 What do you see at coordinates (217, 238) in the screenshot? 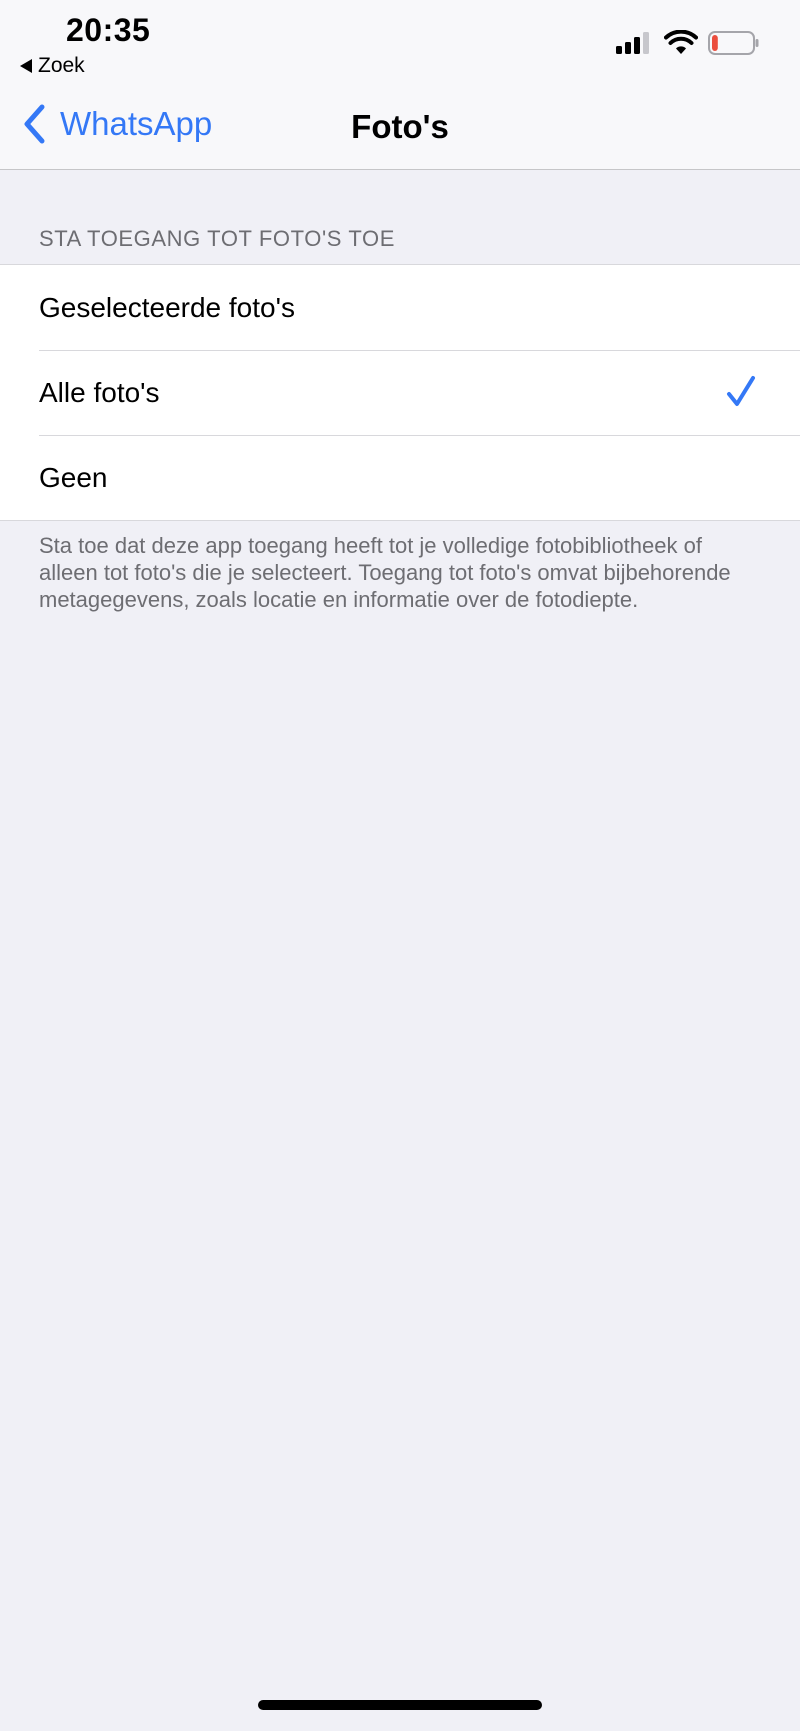
I see `section-header: STA TOEGANG TOT FOTO'S TOE` at bounding box center [217, 238].